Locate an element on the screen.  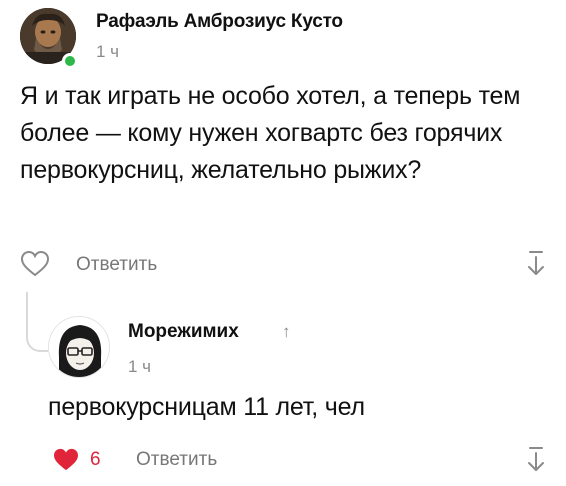
reply-timestamp: 1 ч is located at coordinates (140, 366).